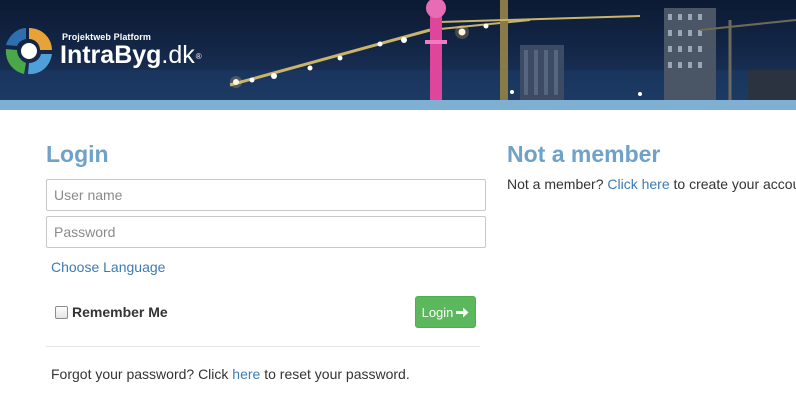 The width and height of the screenshot is (796, 400). I want to click on login-heading: Login, so click(77, 154).